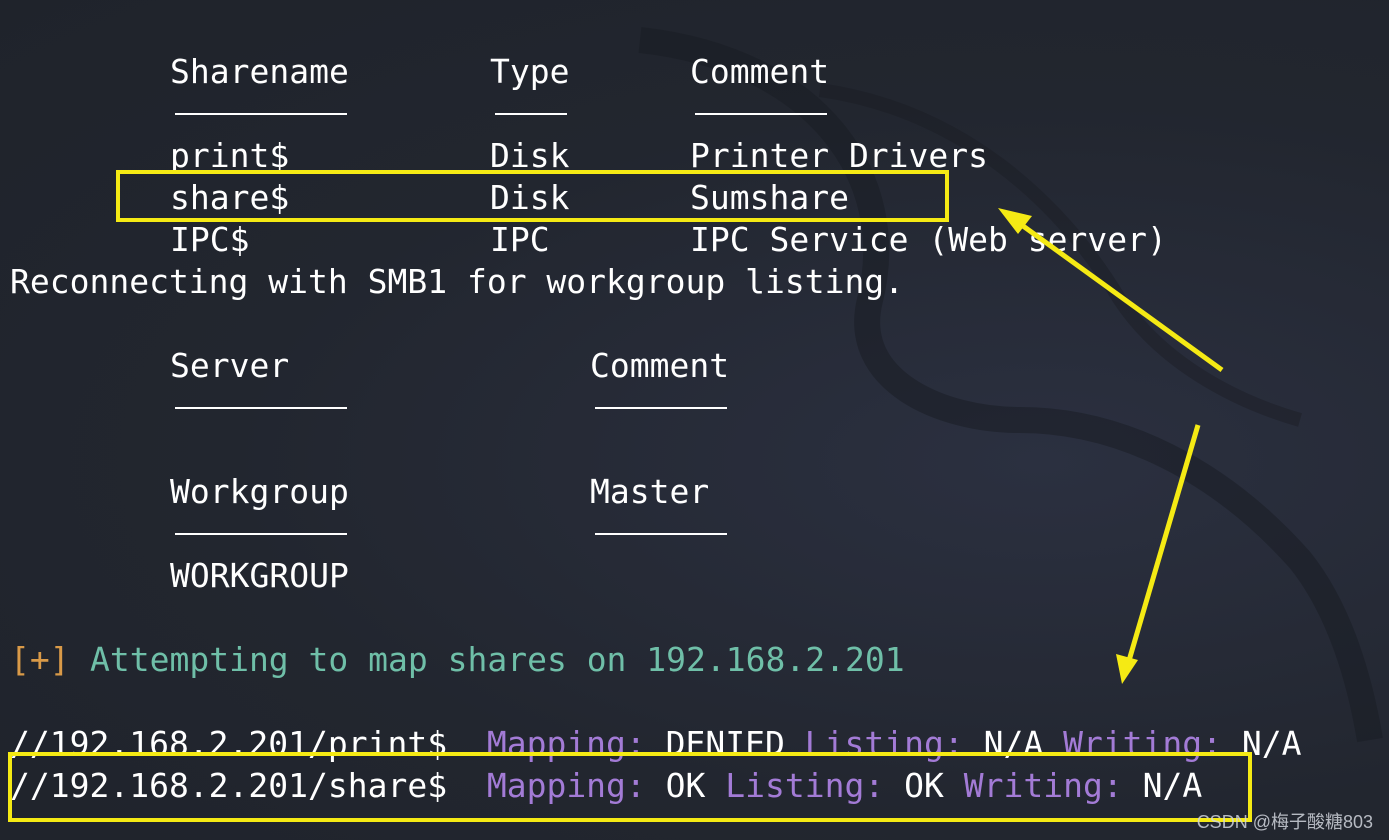  I want to click on highlight-box-mapping-row, so click(630, 787).